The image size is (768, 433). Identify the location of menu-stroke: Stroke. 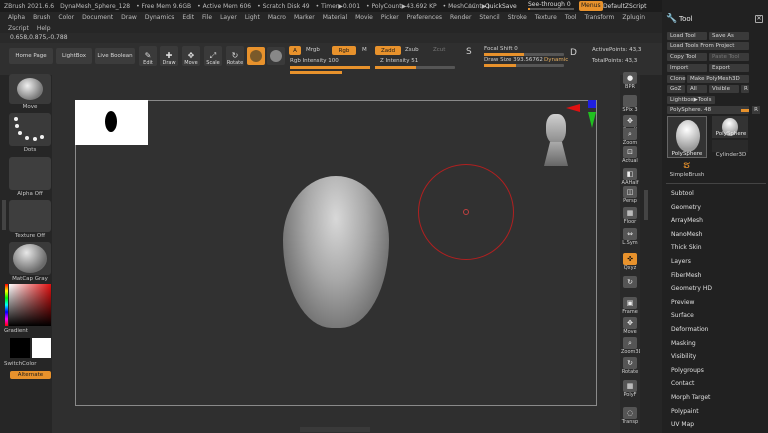
(517, 17).